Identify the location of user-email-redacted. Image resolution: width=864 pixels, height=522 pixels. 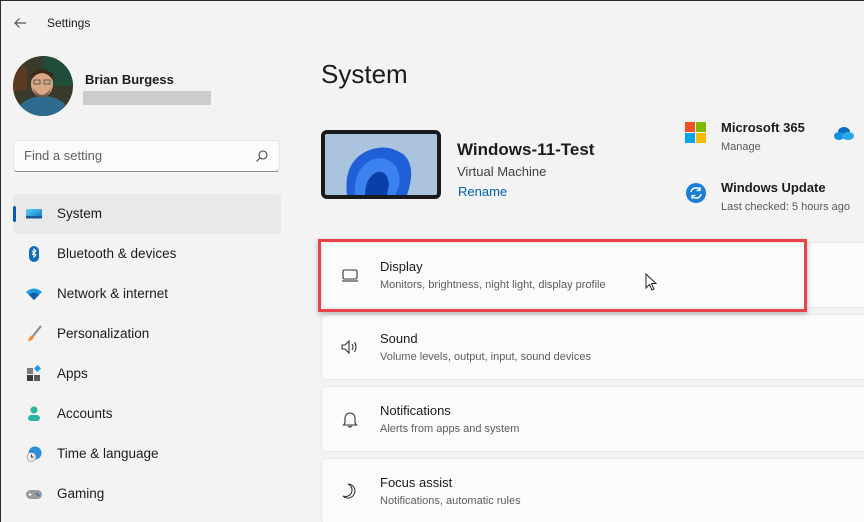
(147, 98).